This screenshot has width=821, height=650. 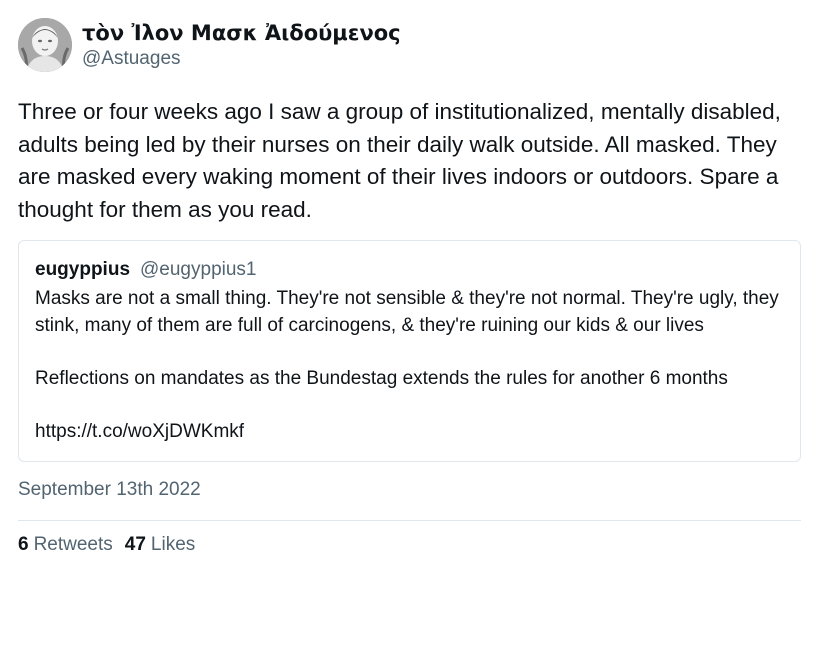 I want to click on tweet-header: τὸν Ἰλον Μασκ Ἀιδούμενος @Astuages, so click(x=409, y=45).